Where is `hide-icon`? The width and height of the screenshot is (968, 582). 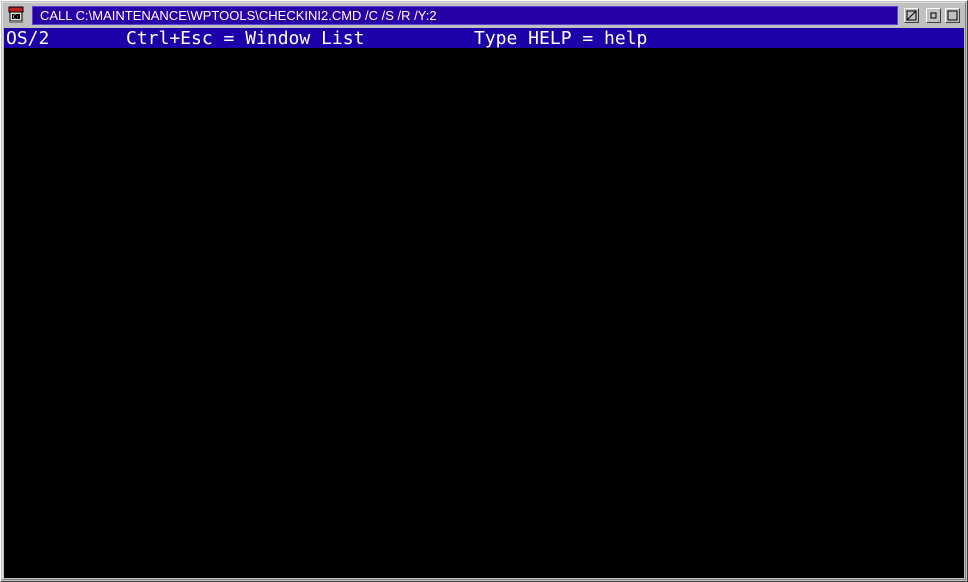 hide-icon is located at coordinates (911, 15).